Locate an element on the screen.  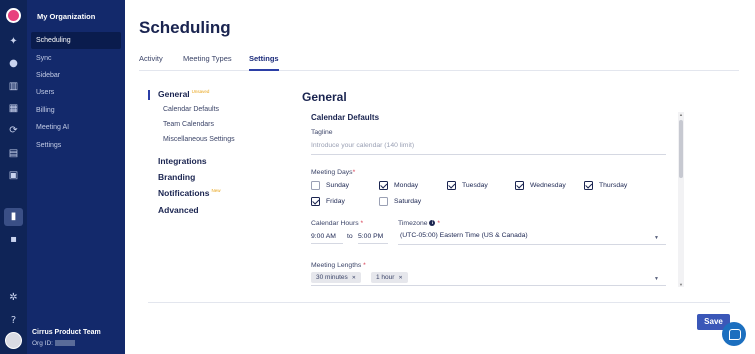
day-label-thursday: Thursday is located at coordinates (613, 185).